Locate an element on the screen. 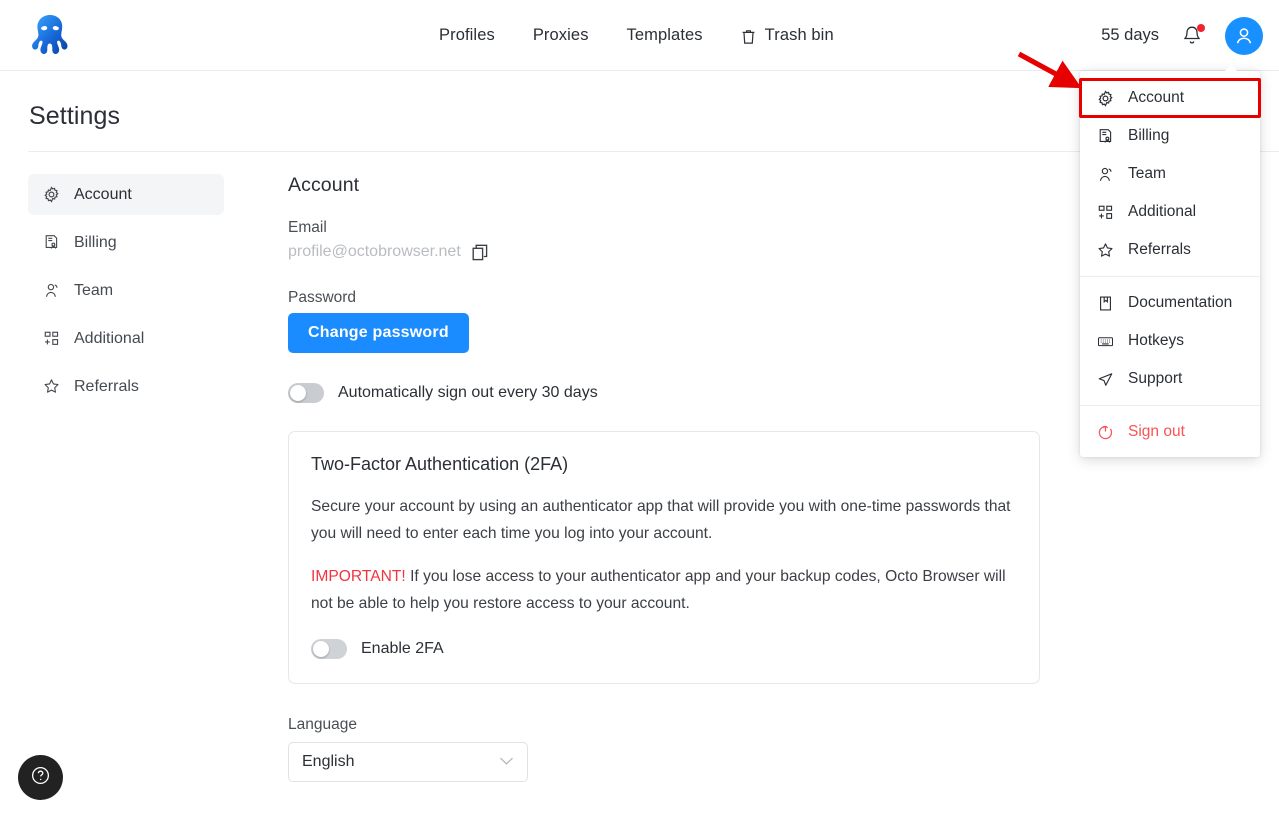 The height and width of the screenshot is (818, 1279). language-label: Language is located at coordinates (322, 724).